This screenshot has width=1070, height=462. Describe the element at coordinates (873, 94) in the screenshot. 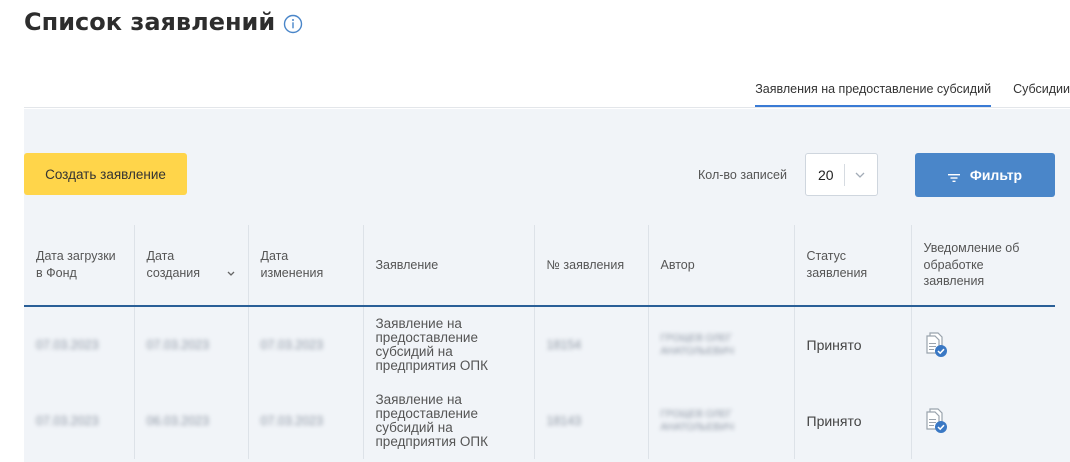

I see `tab-applications: Заявления на предоставление субсидий` at that location.